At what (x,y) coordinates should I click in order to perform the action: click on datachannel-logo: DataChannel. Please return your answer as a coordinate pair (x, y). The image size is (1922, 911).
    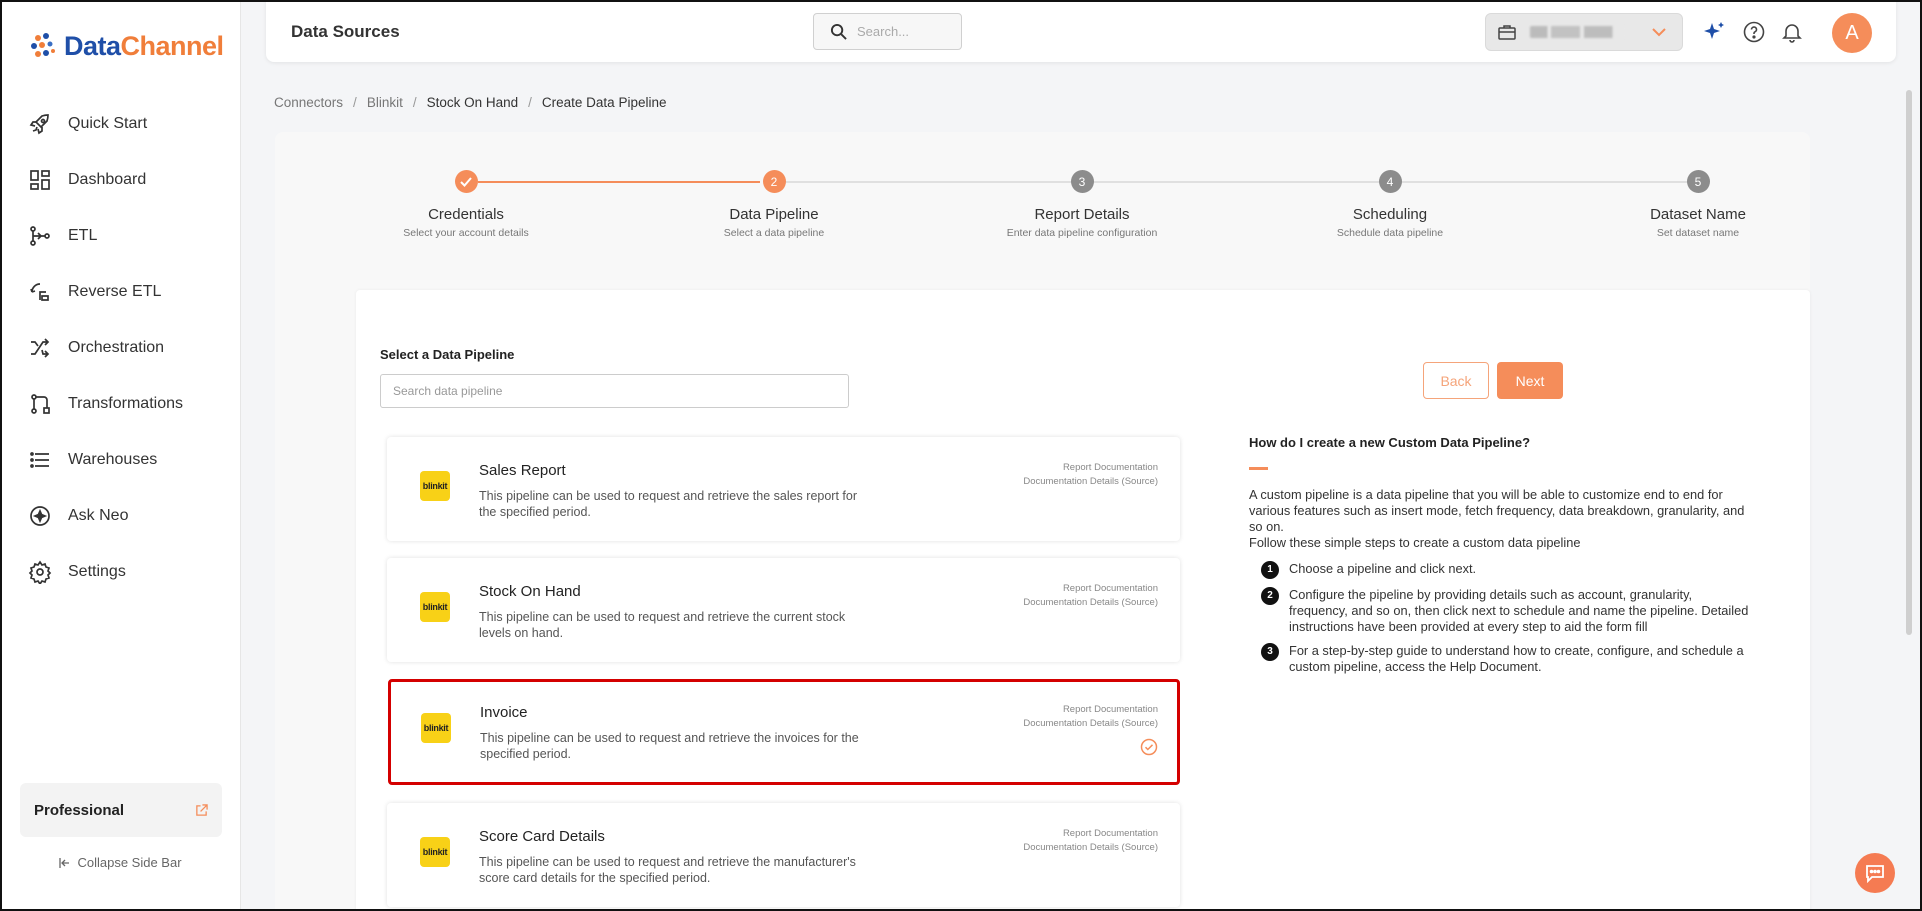
    Looking at the image, I should click on (126, 46).